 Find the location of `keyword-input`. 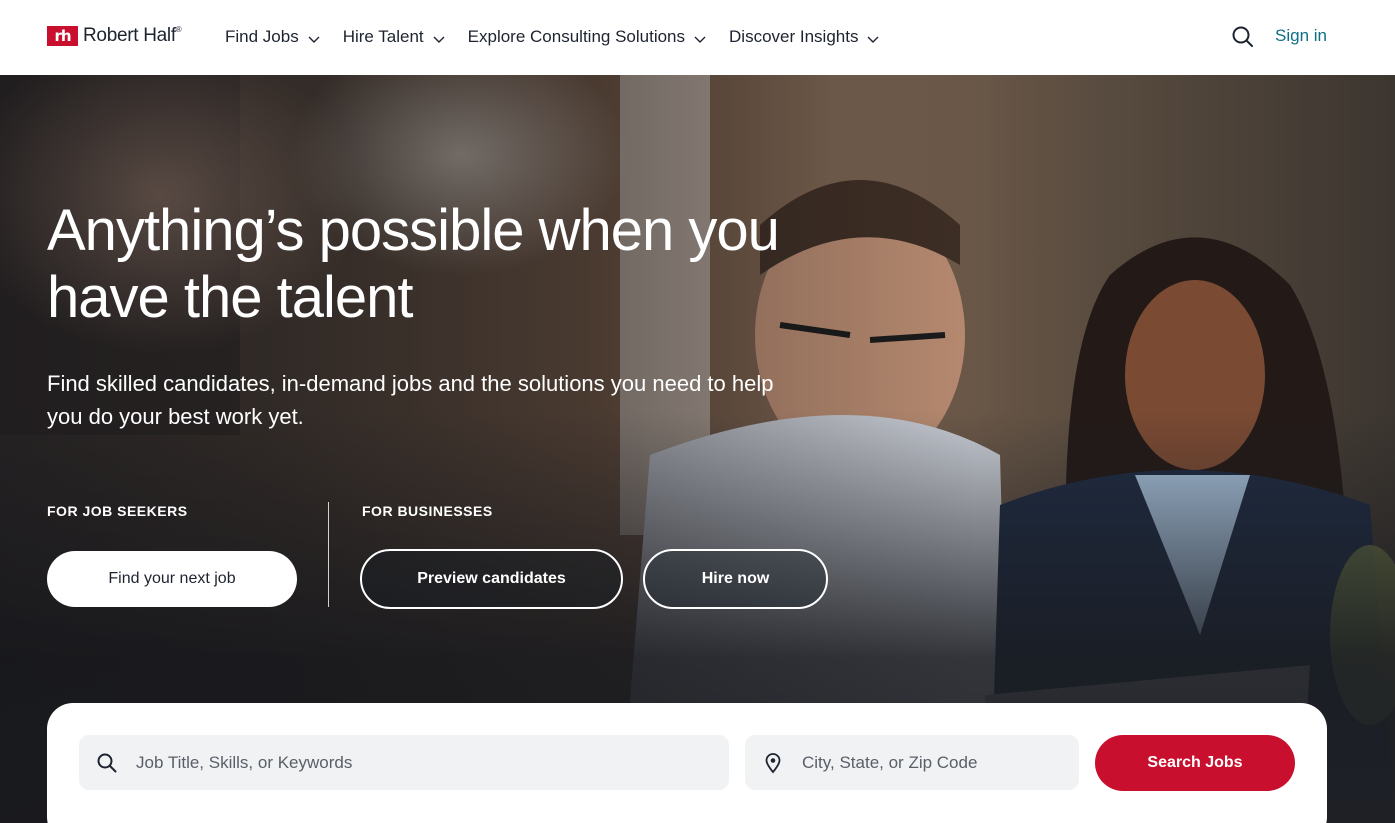

keyword-input is located at coordinates (432, 762).